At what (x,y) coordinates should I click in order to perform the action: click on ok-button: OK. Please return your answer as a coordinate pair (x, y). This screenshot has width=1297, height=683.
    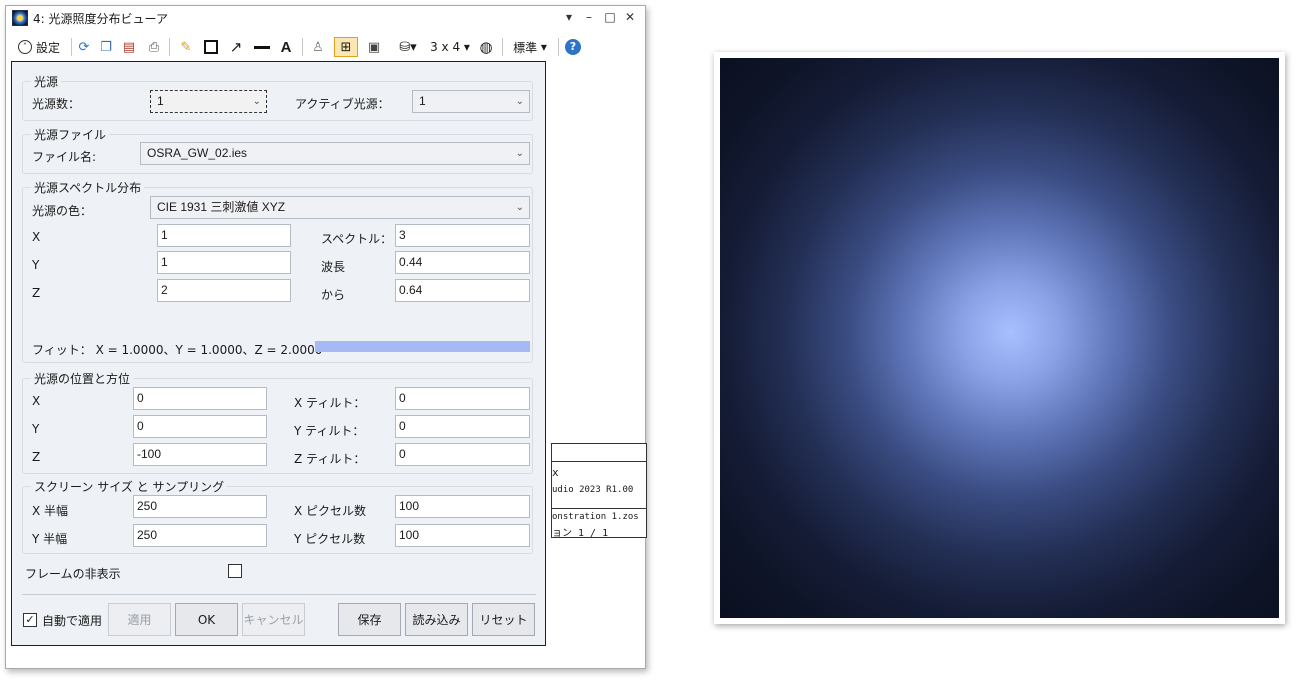
    Looking at the image, I should click on (206, 619).